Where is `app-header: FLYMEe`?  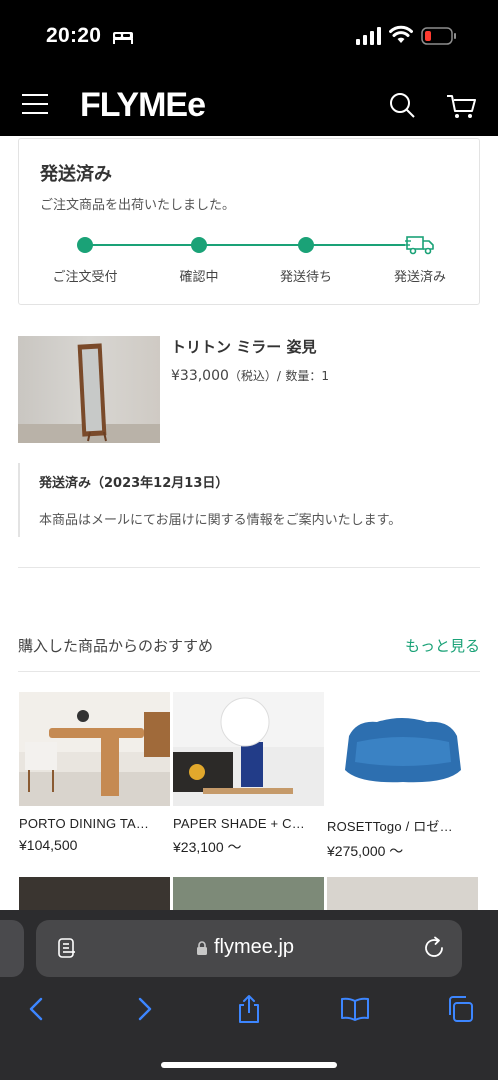 app-header: FLYMEe is located at coordinates (249, 106).